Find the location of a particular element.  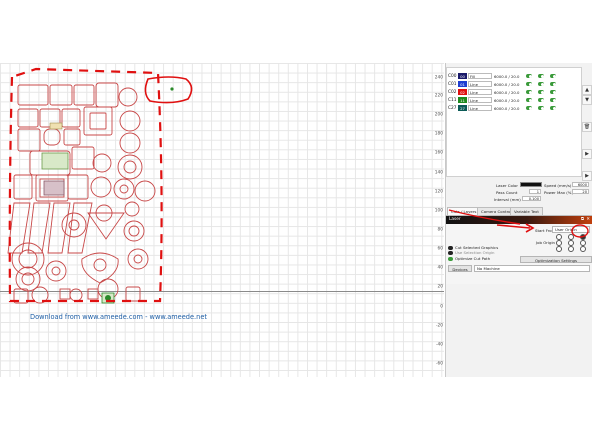

ruler-tick: 200 is located at coordinates (438, 115).